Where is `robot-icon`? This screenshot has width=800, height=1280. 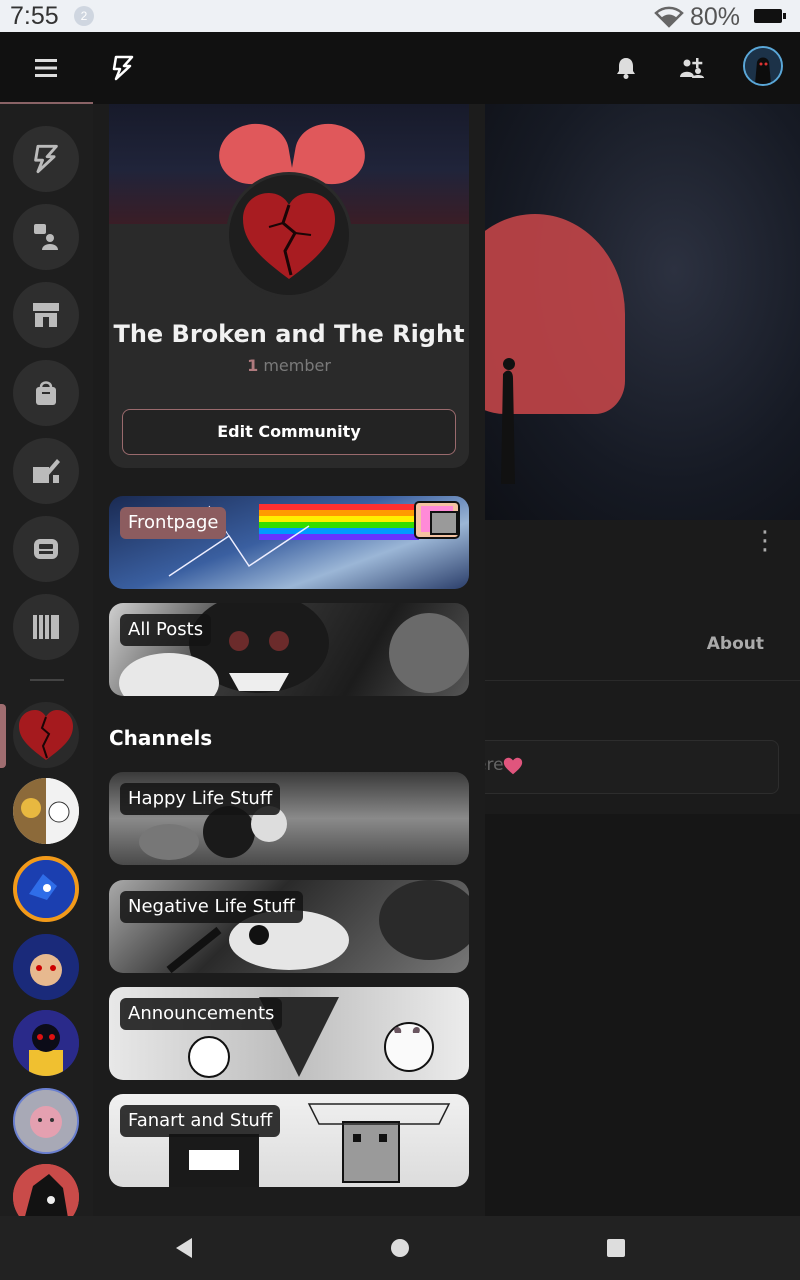
robot-icon is located at coordinates (46, 549).